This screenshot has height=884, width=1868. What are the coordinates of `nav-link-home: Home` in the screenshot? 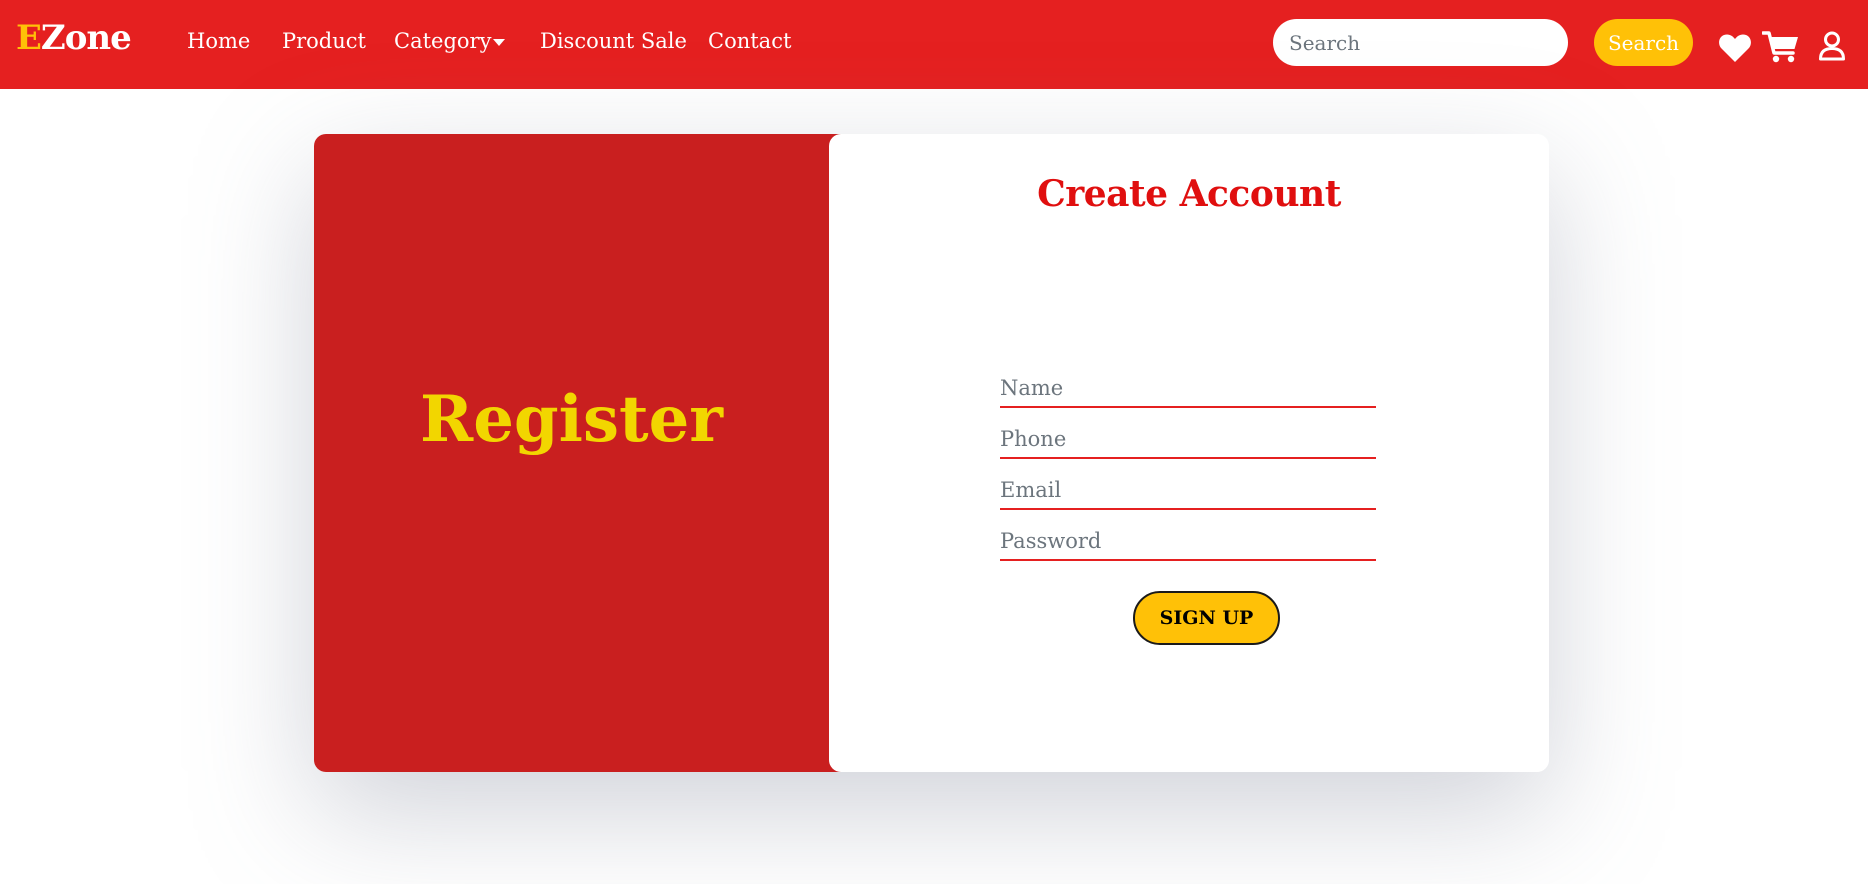 It's located at (218, 41).